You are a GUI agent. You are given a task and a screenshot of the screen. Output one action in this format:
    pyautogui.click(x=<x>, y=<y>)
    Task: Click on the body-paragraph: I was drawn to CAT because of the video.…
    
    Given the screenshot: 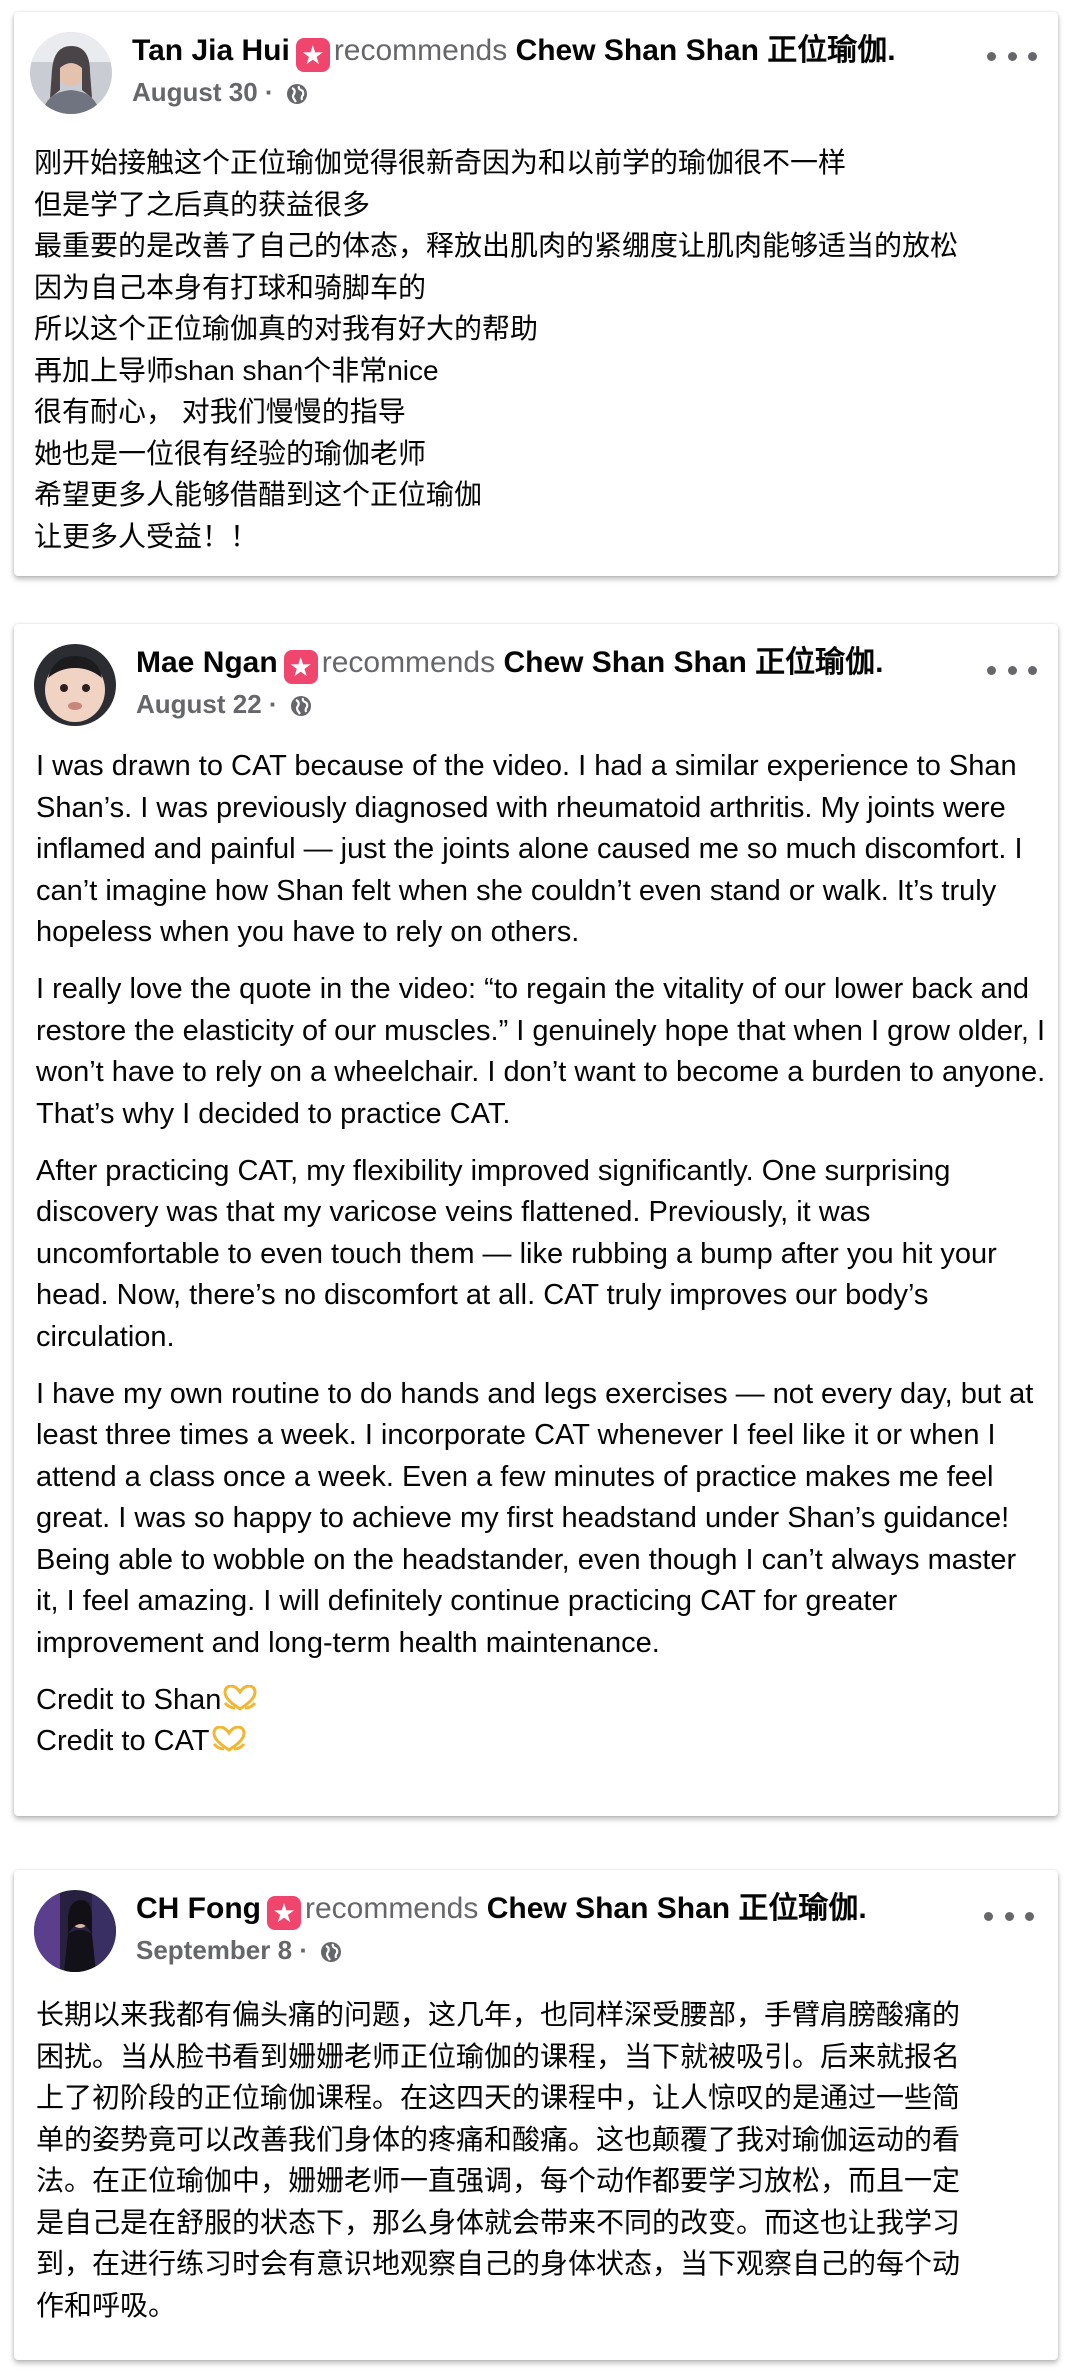 What is the action you would take?
    pyautogui.click(x=529, y=849)
    